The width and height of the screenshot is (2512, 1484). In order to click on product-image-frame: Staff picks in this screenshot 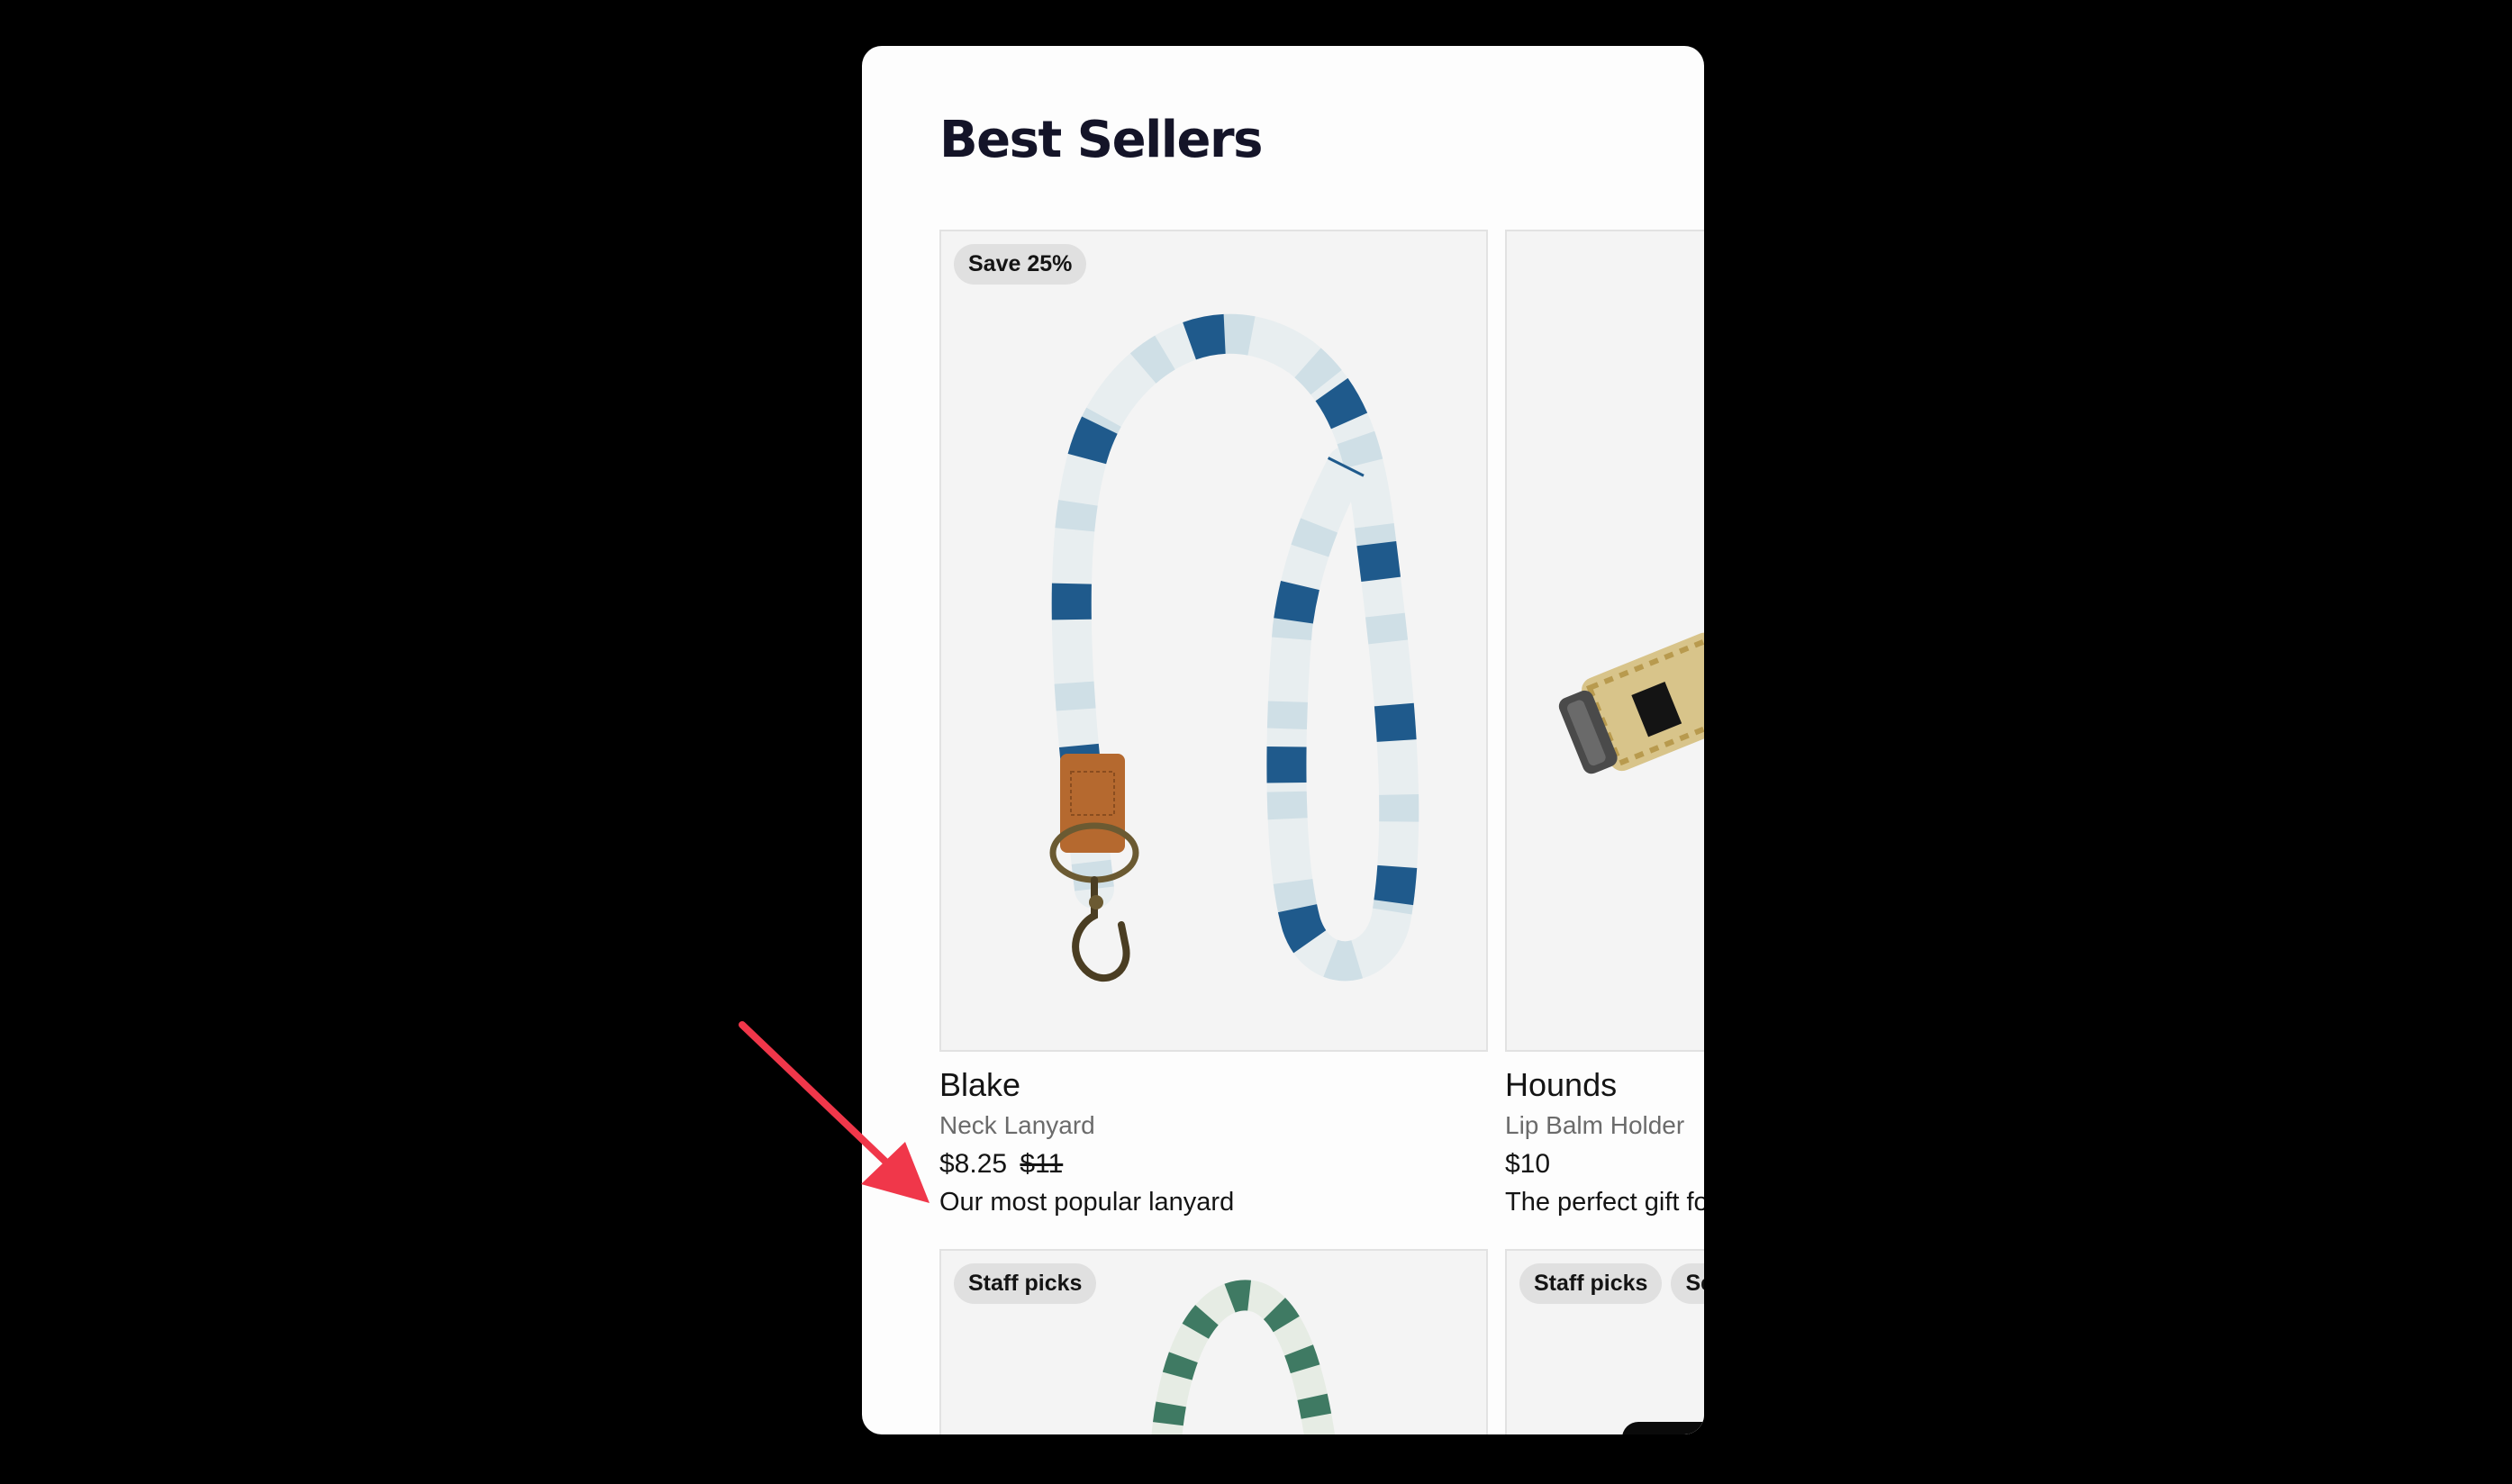, I will do `click(1213, 1342)`.